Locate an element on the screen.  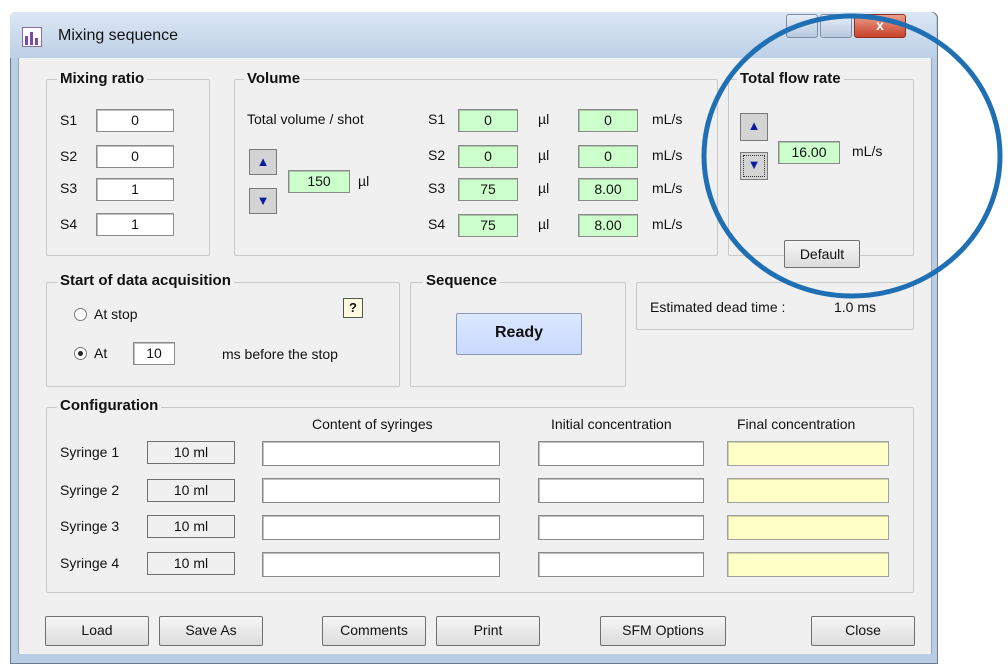
final-concentration-header: Final concentration is located at coordinates (796, 424).